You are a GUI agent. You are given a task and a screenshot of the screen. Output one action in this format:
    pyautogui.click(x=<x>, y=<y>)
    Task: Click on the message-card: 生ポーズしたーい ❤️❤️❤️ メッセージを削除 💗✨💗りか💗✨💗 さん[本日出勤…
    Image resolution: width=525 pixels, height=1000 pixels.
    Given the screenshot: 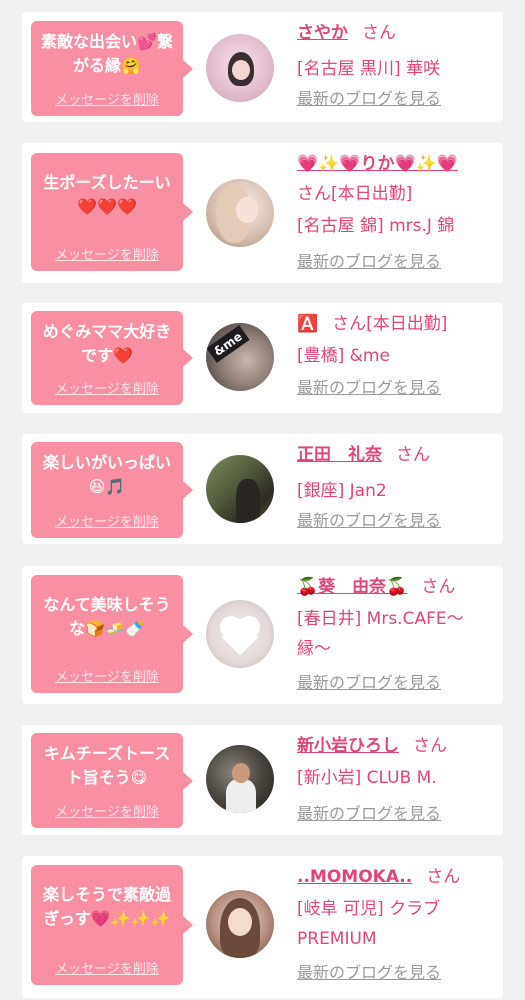 What is the action you would take?
    pyautogui.click(x=262, y=213)
    